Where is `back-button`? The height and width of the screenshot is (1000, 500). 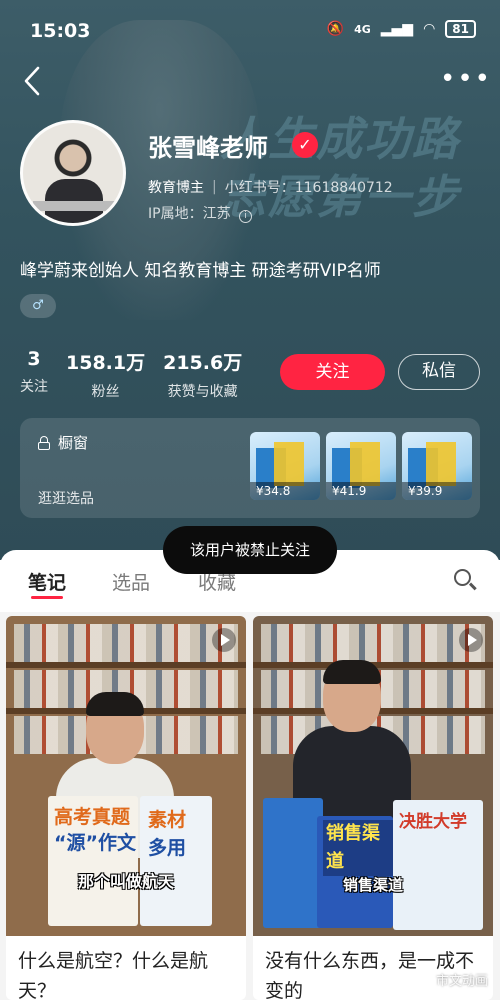
back-button is located at coordinates (33, 81).